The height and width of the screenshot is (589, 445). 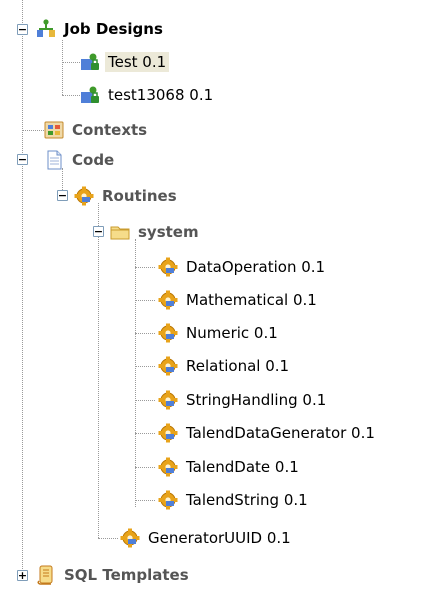 What do you see at coordinates (84, 196) in the screenshot?
I see `routines-gear-icon` at bounding box center [84, 196].